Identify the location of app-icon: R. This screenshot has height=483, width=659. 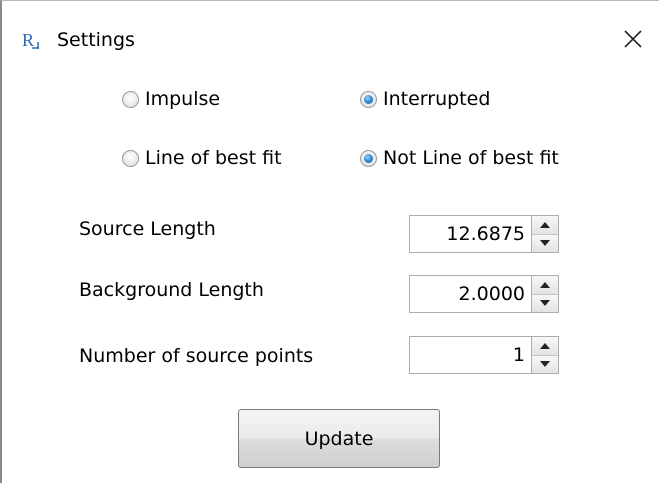
(30, 40).